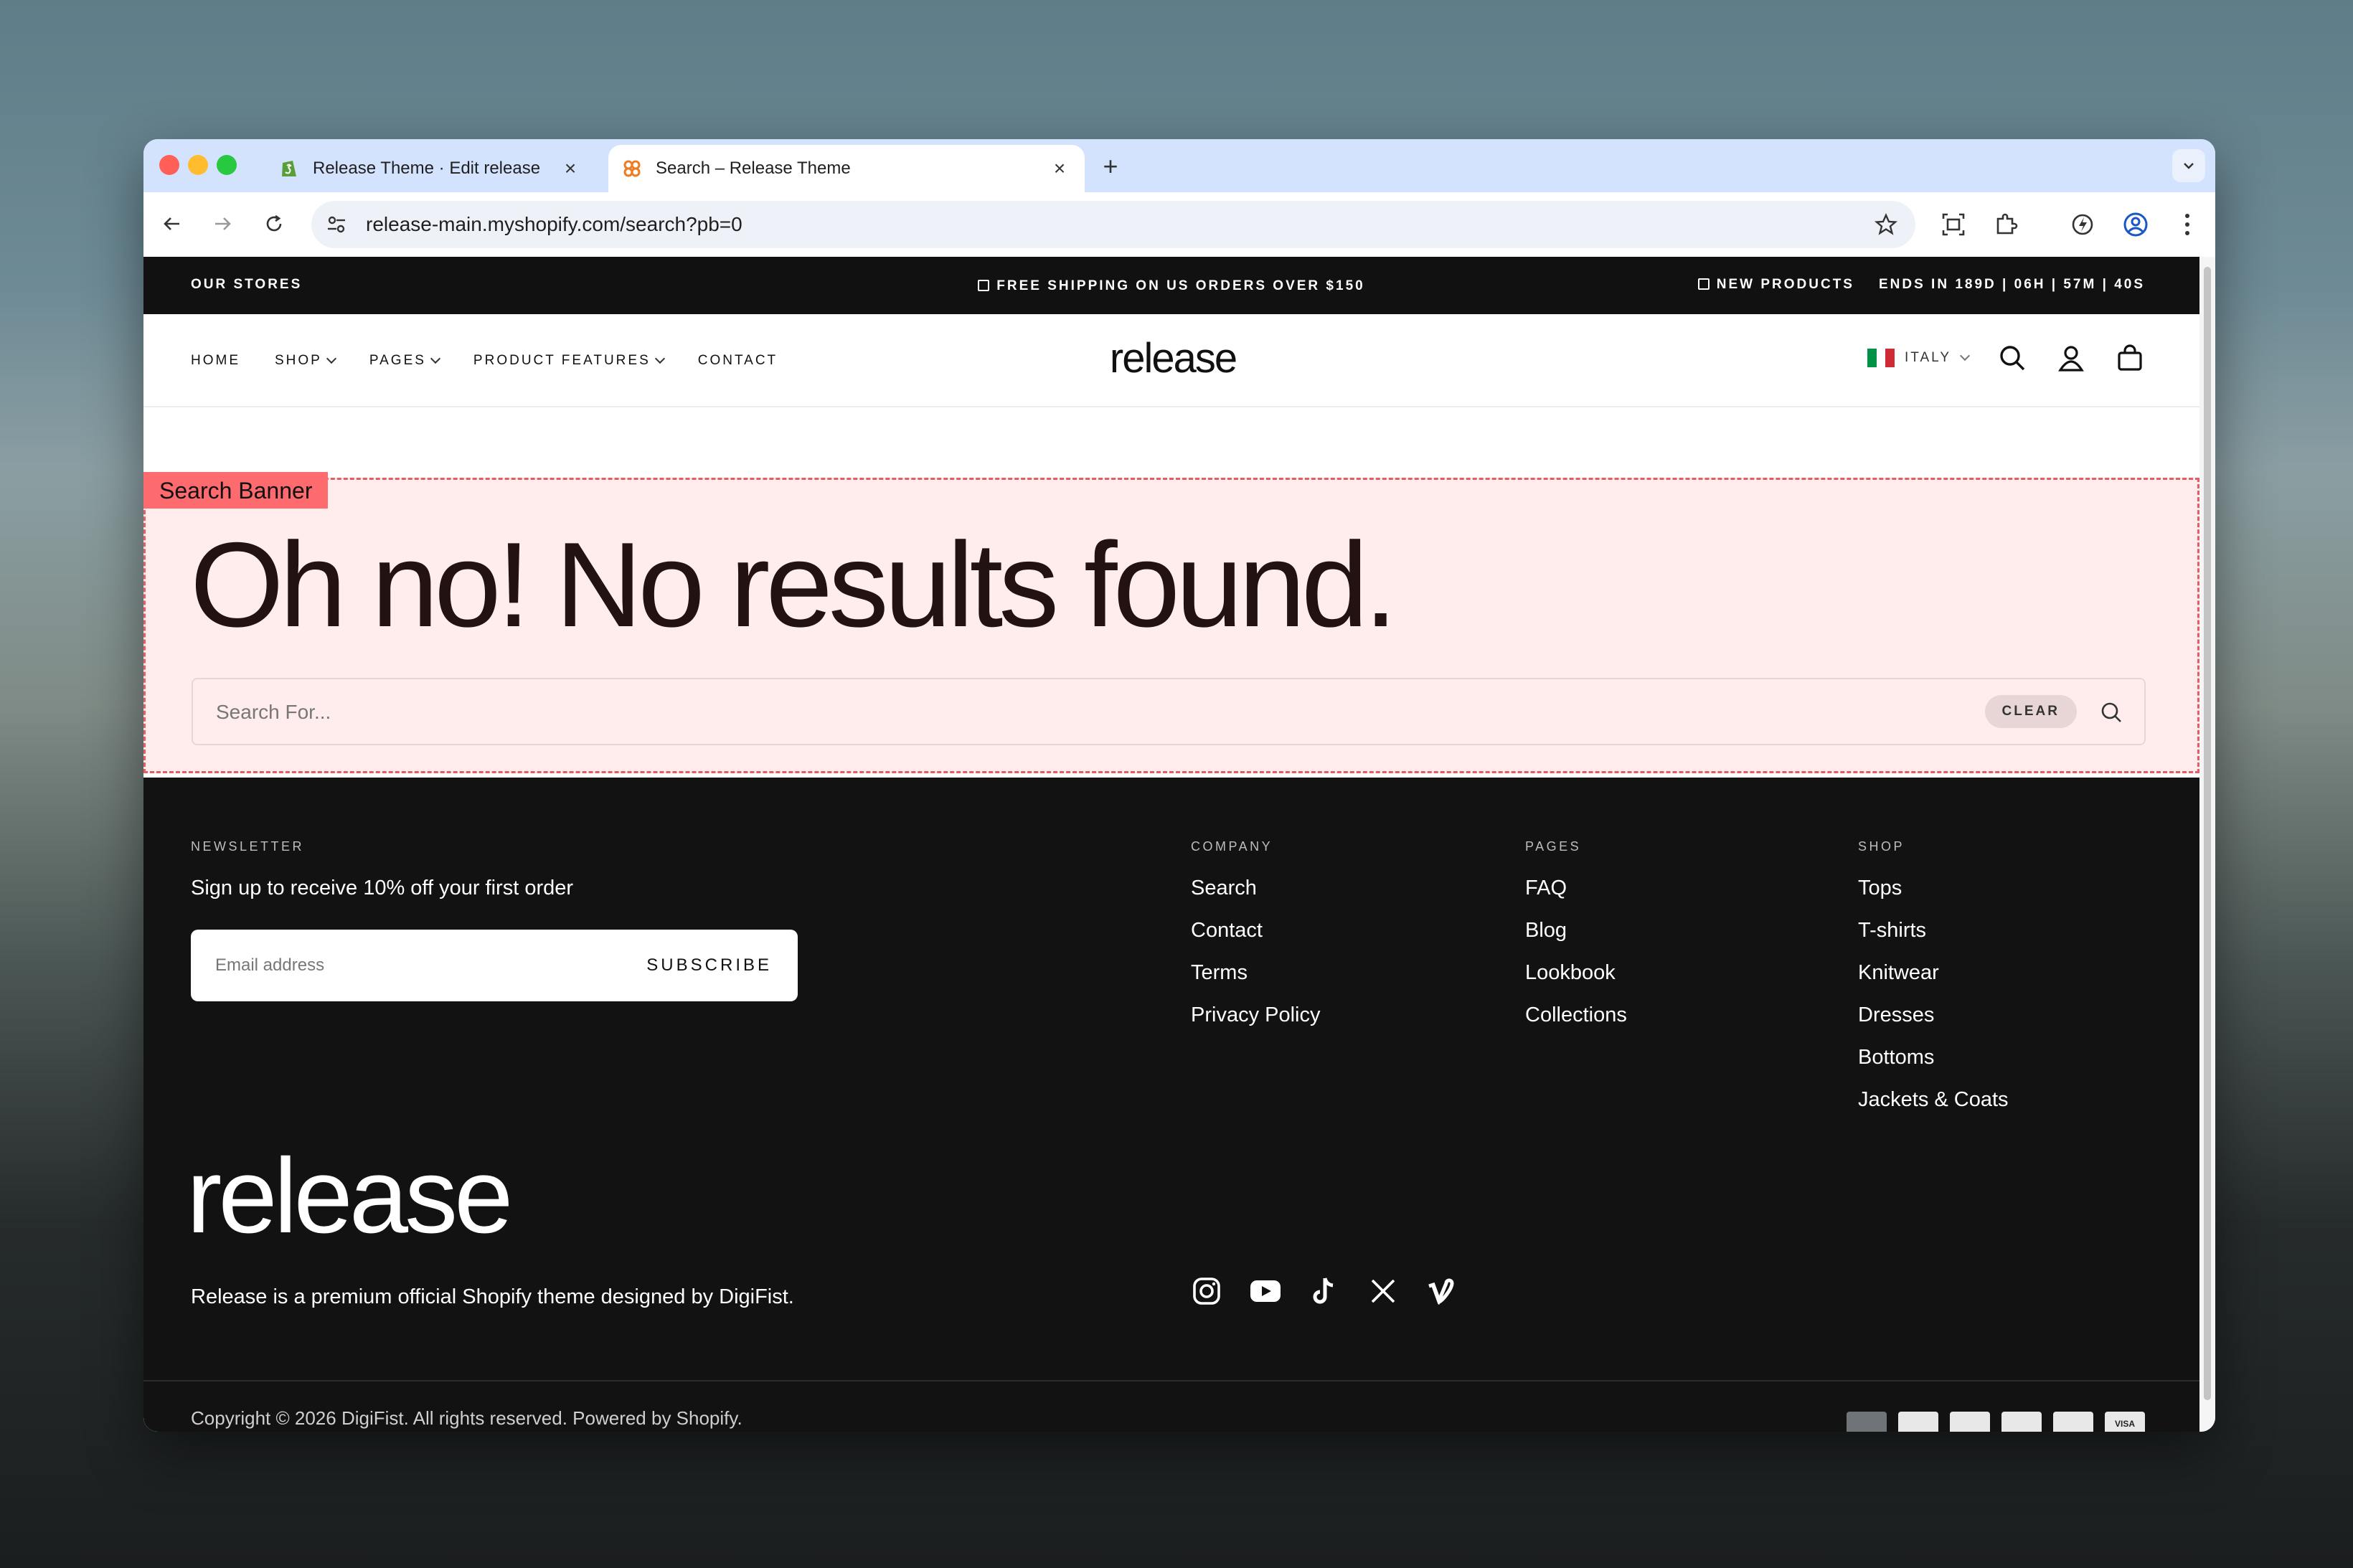 The image size is (2353, 1568). Describe the element at coordinates (1576, 1015) in the screenshot. I see `footer-link-collections: Collections` at that location.